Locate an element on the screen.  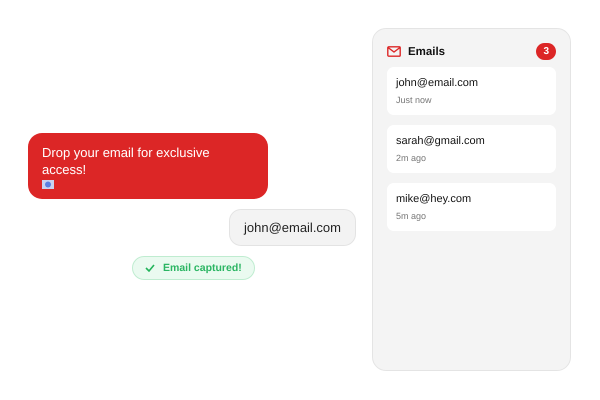
email-card: john@email.com Just now is located at coordinates (471, 91).